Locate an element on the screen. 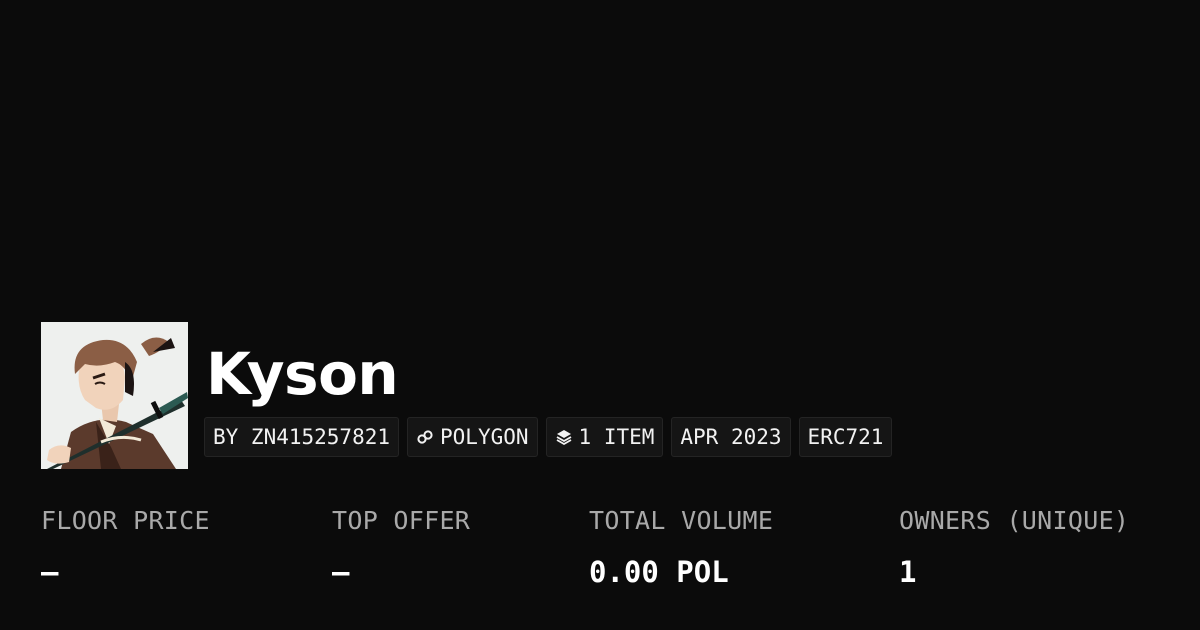  stat-total-volume-label: TOTAL VOLUME is located at coordinates (681, 520).